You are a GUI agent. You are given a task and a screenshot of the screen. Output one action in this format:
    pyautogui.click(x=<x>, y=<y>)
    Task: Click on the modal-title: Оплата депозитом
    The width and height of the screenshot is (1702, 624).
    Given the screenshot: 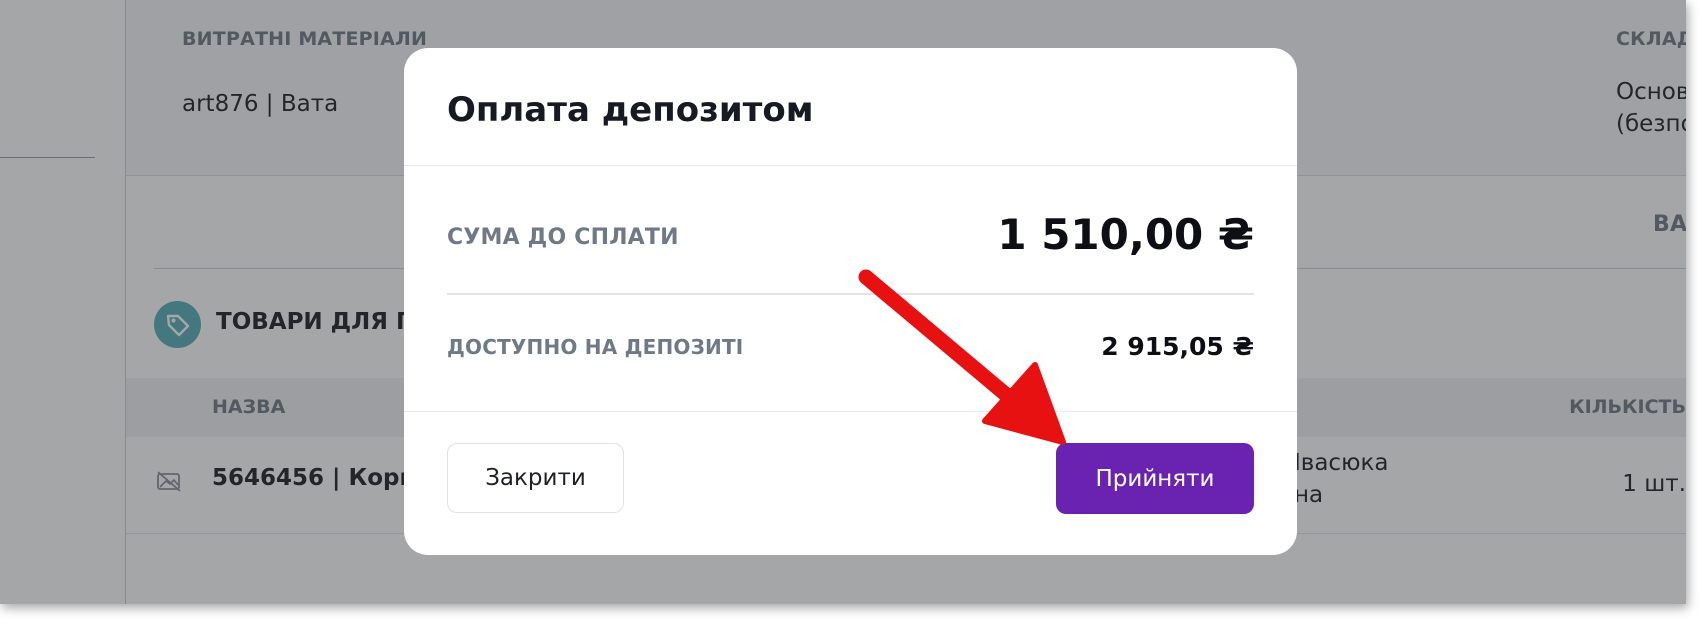 What is the action you would take?
    pyautogui.click(x=630, y=110)
    